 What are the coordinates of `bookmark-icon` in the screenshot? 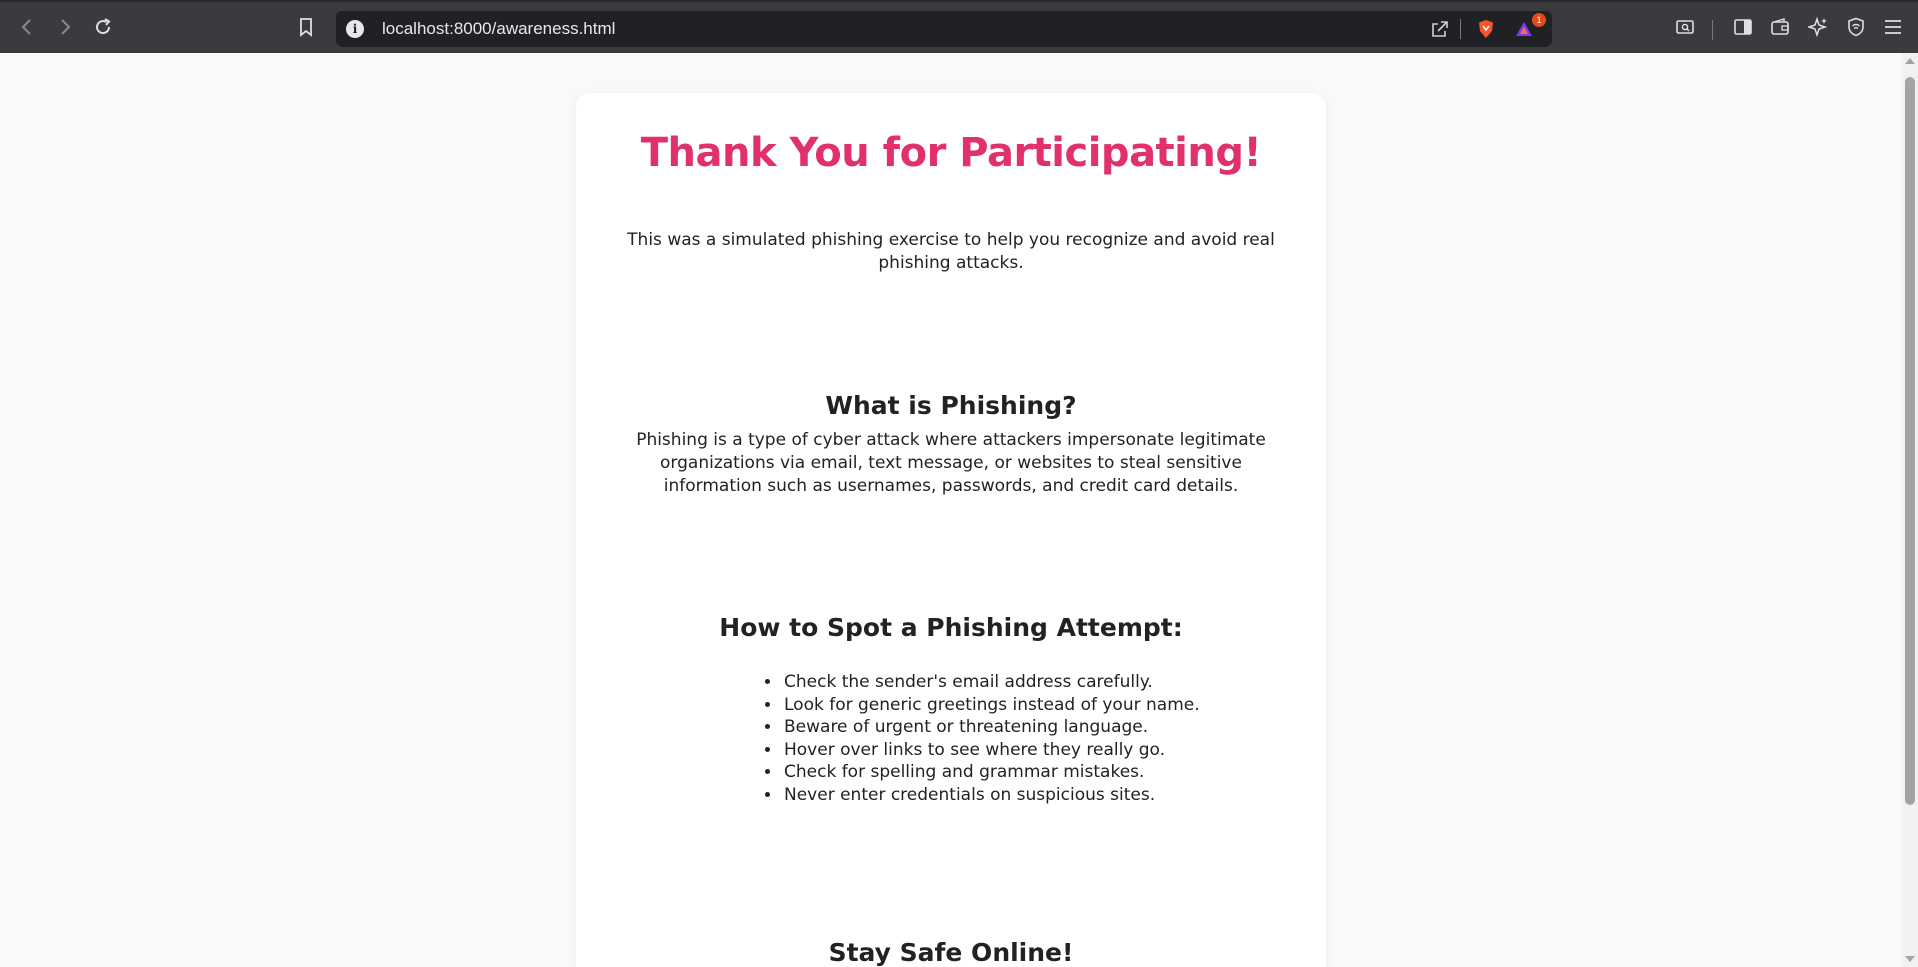 It's located at (306, 27).